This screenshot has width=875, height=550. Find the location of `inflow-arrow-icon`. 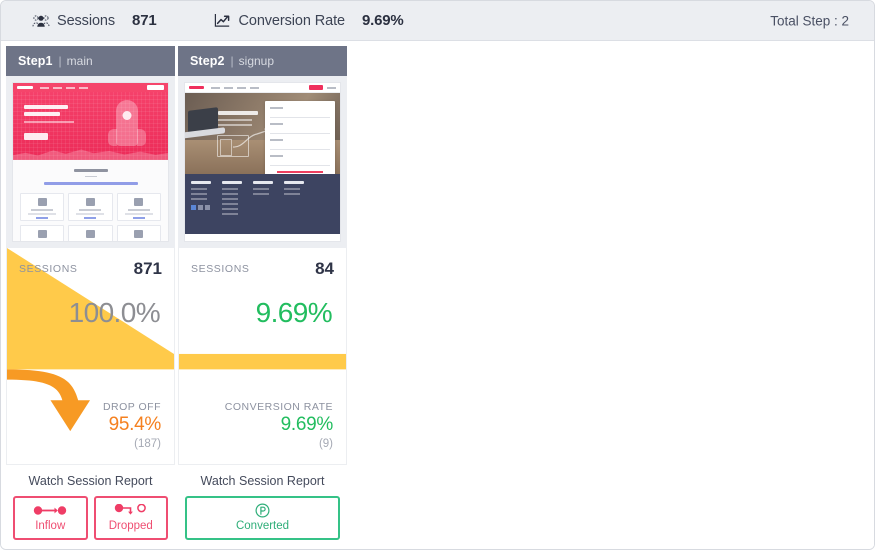

inflow-arrow-icon is located at coordinates (50, 510).